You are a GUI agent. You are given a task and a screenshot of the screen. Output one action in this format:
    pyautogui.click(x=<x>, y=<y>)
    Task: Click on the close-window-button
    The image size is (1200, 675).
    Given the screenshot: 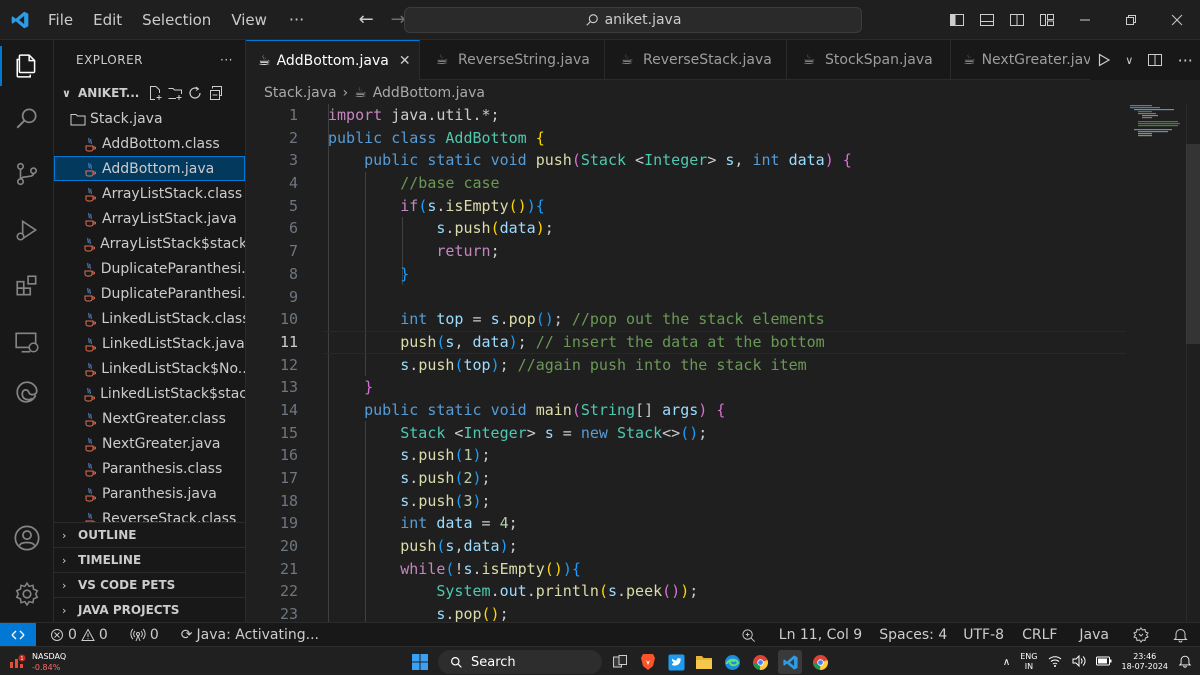 What is the action you would take?
    pyautogui.click(x=1177, y=20)
    